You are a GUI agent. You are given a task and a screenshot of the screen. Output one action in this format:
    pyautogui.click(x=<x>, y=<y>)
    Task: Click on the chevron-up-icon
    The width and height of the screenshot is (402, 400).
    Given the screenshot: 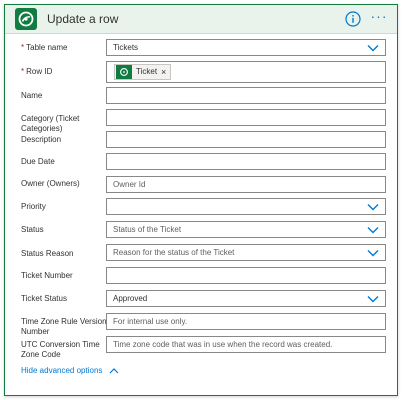 What is the action you would take?
    pyautogui.click(x=114, y=371)
    